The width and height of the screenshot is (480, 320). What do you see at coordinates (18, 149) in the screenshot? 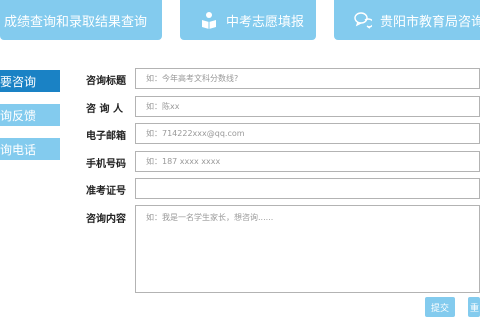
I see `sidebar-item-phone-label: 询电话` at bounding box center [18, 149].